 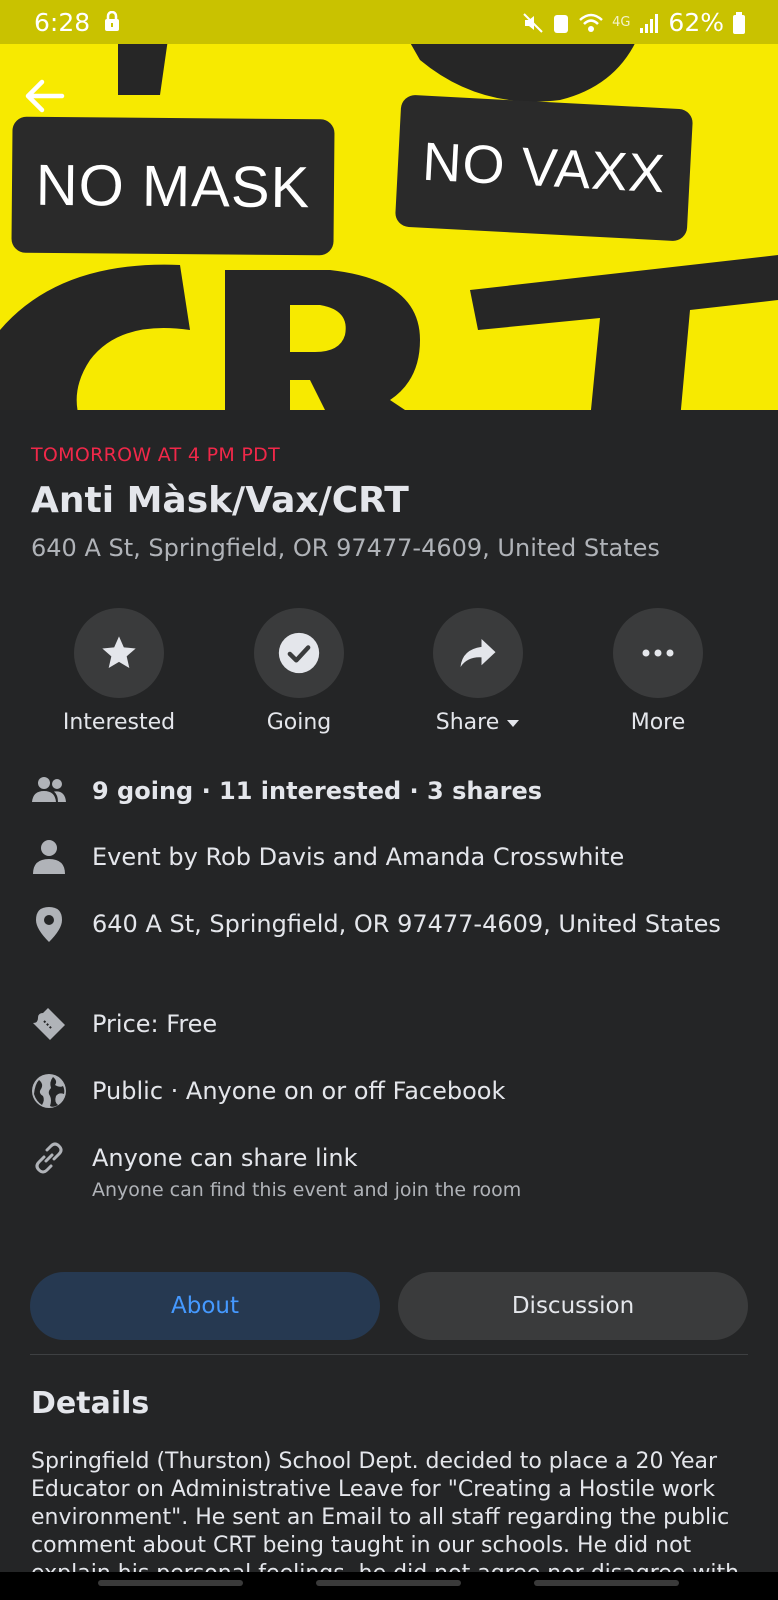 I want to click on share-arrow-icon, so click(x=478, y=653).